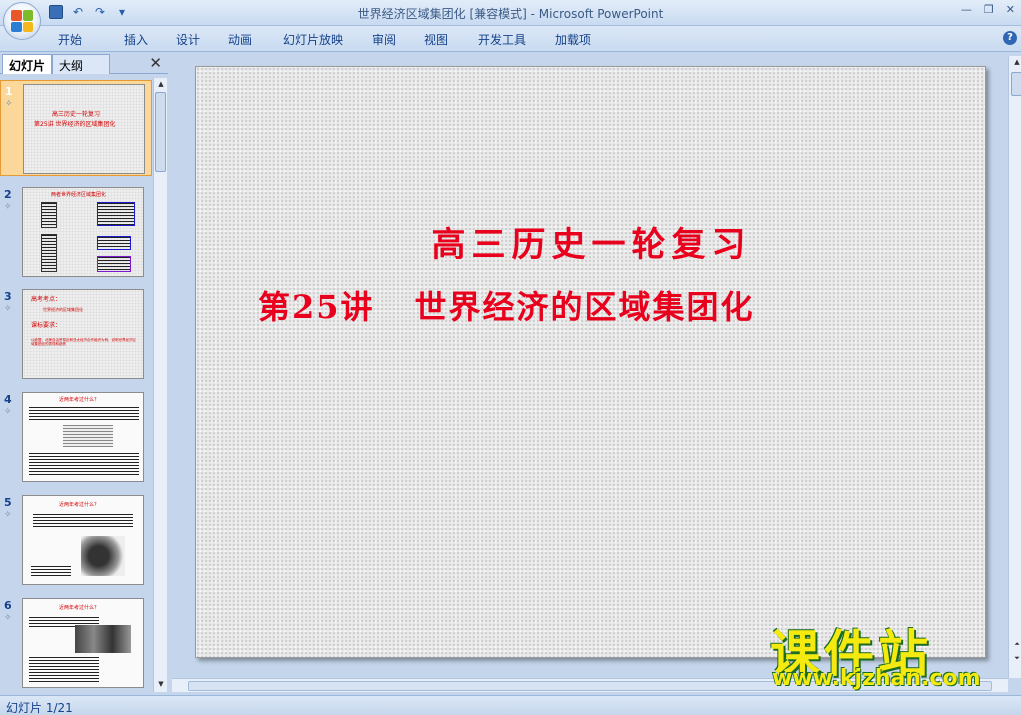 This screenshot has height=715, width=1021. What do you see at coordinates (966, 9) in the screenshot?
I see `minimize-icon: —` at bounding box center [966, 9].